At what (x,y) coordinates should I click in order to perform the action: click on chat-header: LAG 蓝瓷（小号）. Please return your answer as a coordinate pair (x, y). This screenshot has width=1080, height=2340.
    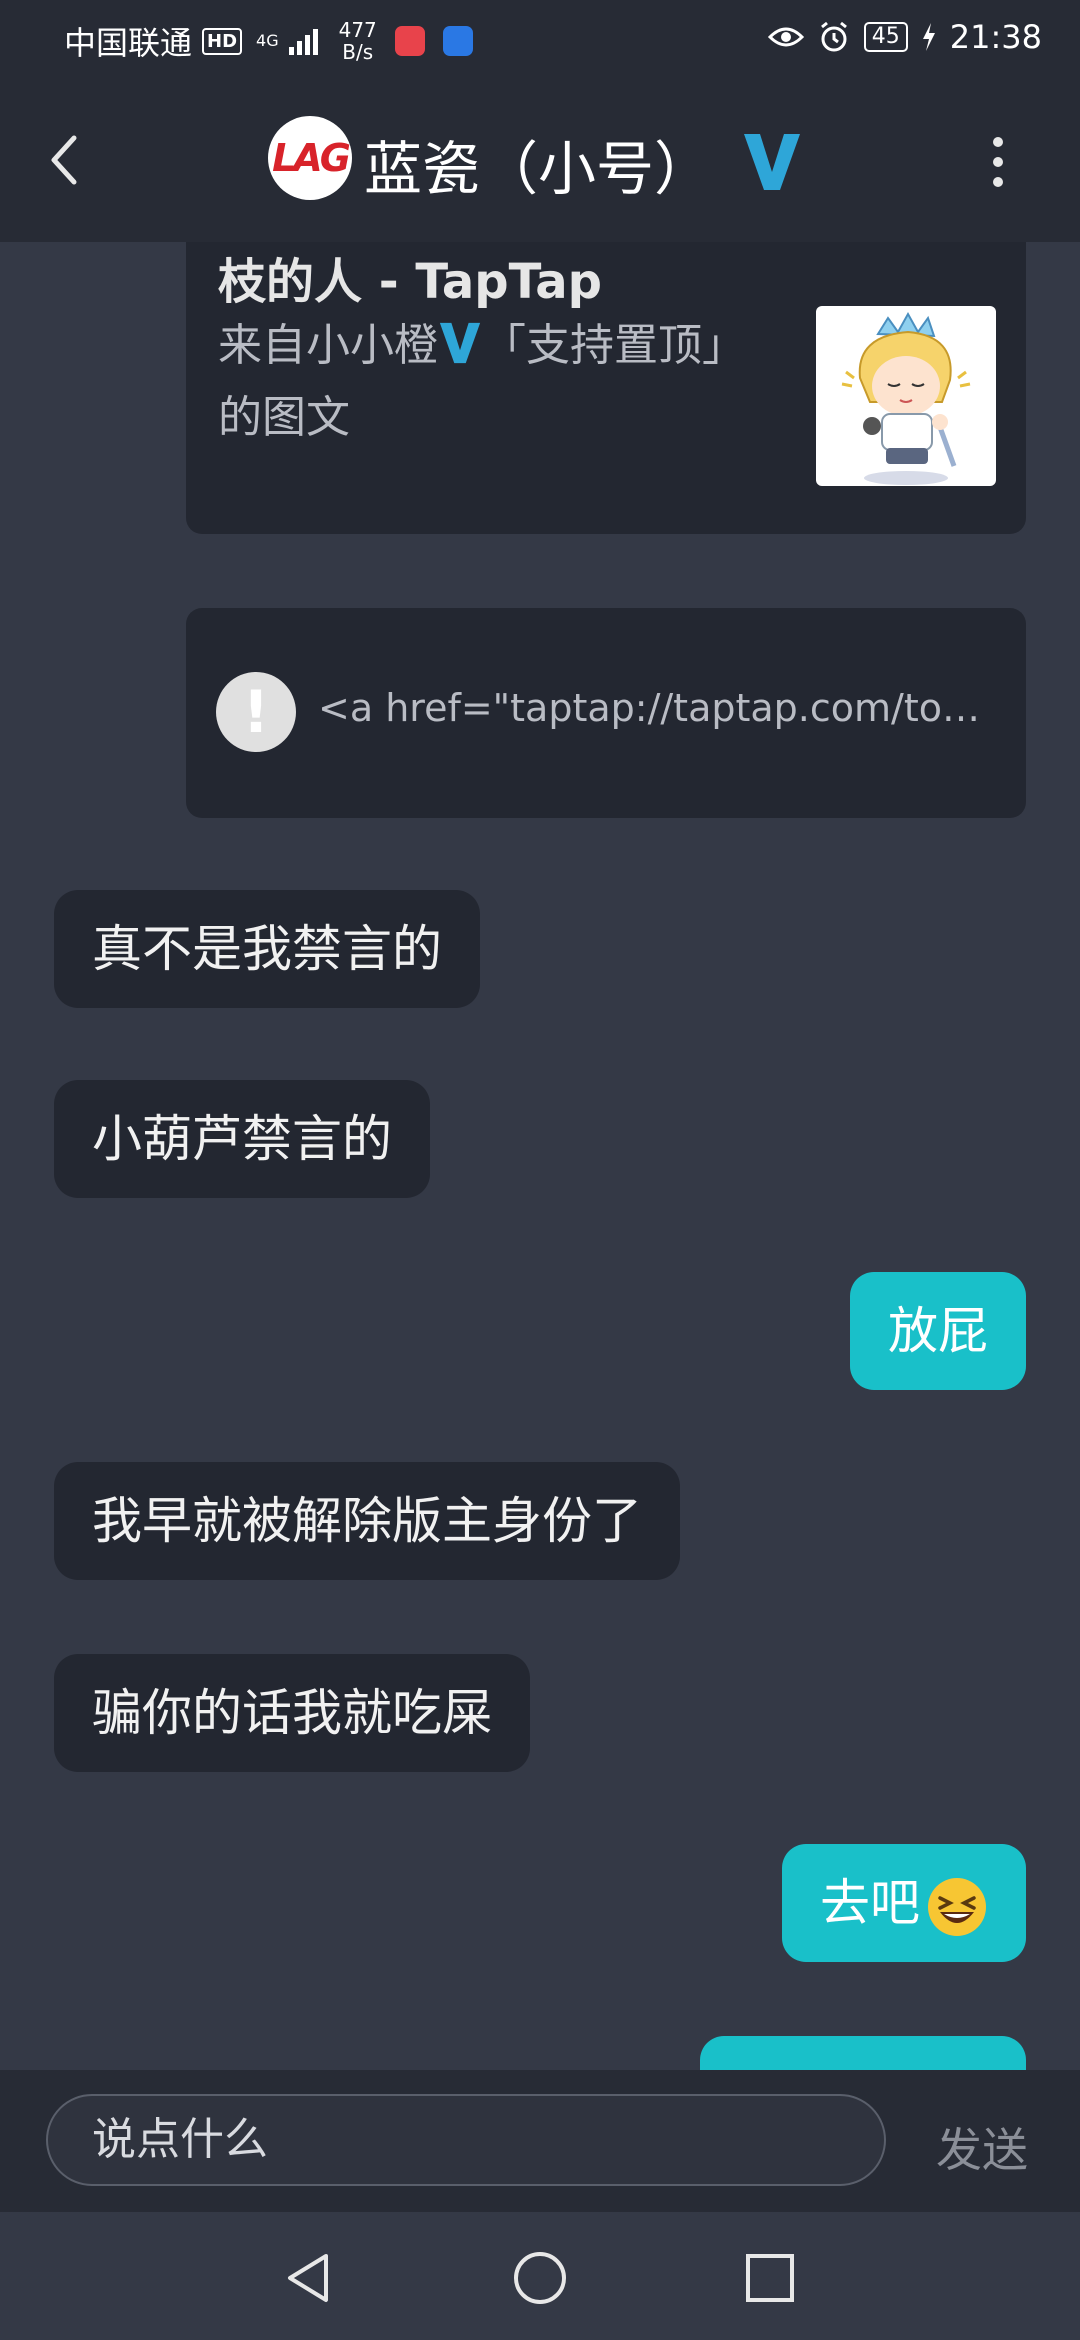
    Looking at the image, I should click on (540, 160).